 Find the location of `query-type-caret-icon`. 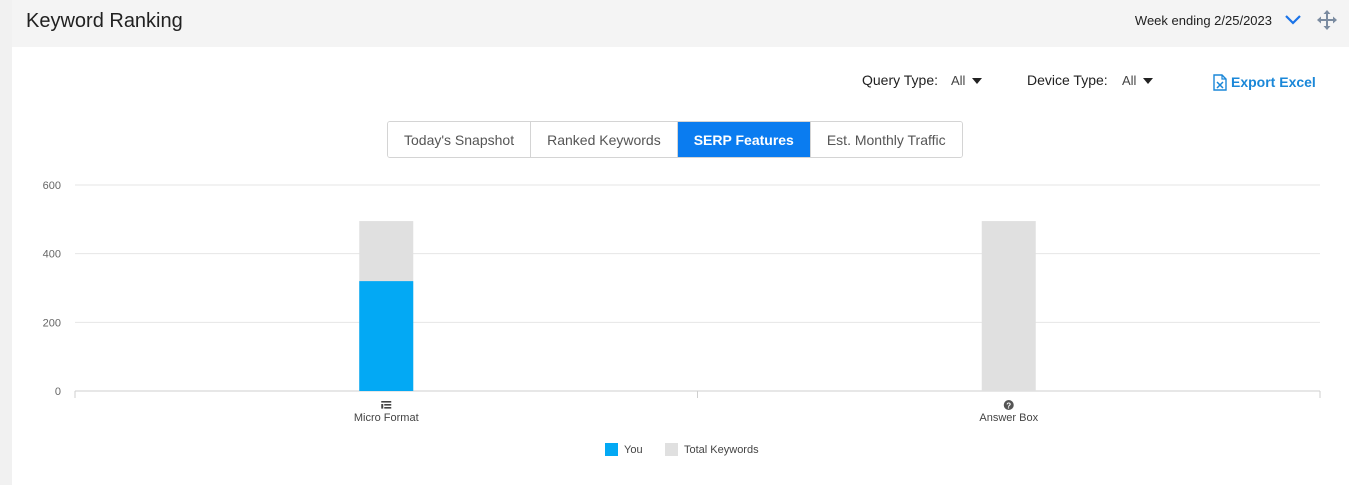

query-type-caret-icon is located at coordinates (977, 81).